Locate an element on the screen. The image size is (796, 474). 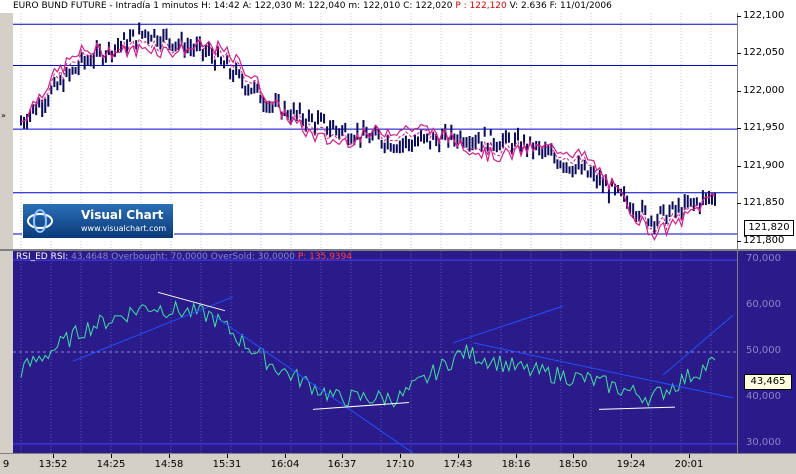
time-tick-label: 13:52 is located at coordinates (53, 464).